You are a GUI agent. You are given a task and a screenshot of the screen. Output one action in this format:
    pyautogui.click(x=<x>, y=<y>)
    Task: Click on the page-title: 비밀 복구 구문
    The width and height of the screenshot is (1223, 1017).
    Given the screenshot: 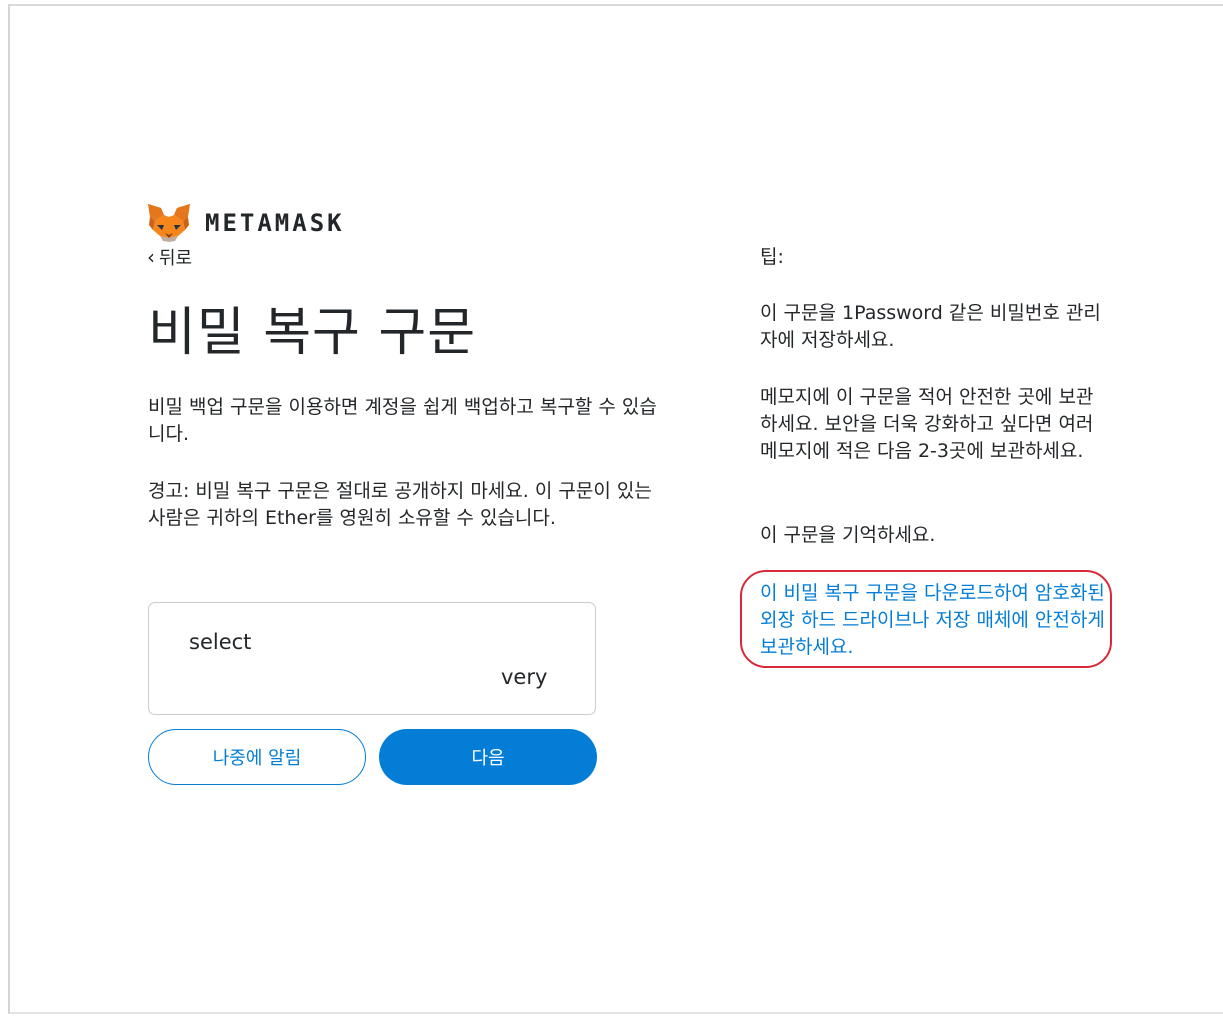 What is the action you would take?
    pyautogui.click(x=312, y=333)
    